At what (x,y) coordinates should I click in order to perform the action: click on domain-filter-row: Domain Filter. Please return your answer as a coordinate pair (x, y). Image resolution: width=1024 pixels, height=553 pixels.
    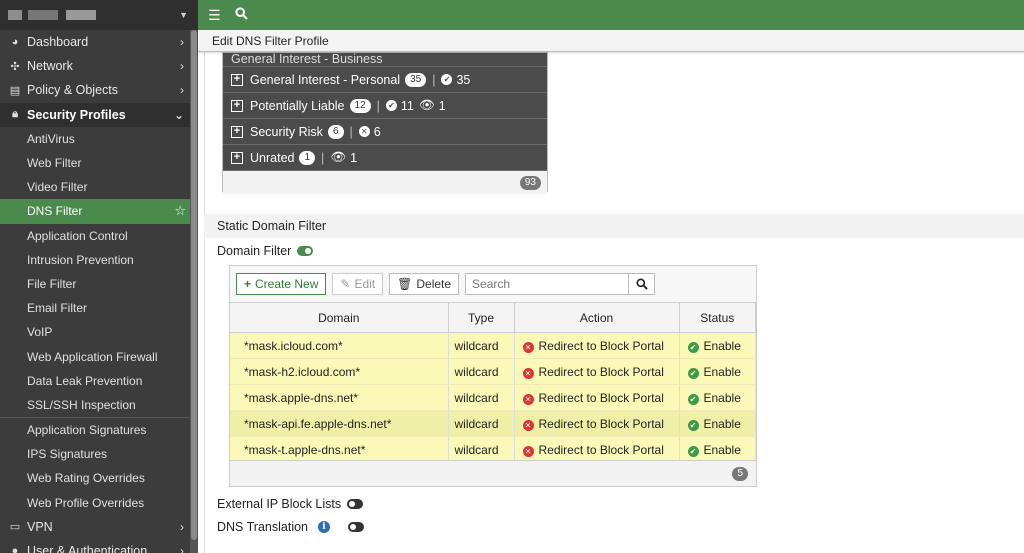
    Looking at the image, I should click on (265, 251).